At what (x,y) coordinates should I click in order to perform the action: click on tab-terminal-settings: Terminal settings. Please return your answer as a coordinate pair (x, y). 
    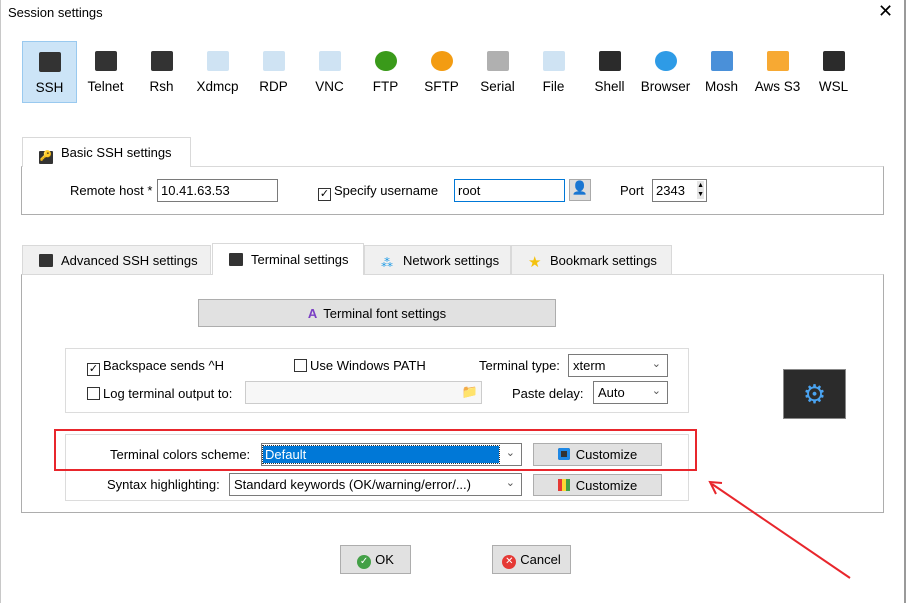
    Looking at the image, I should click on (288, 259).